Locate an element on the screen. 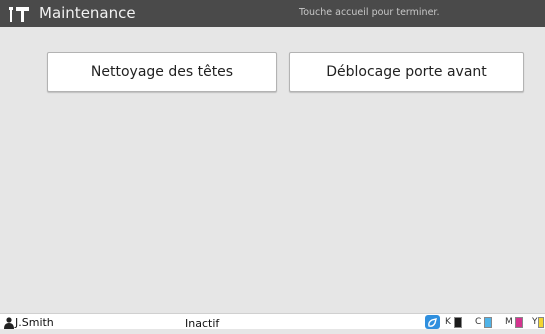 The height and width of the screenshot is (334, 545). ink-level-y is located at coordinates (541, 322).